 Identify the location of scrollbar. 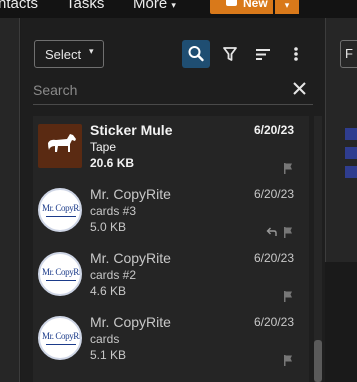
(318, 249).